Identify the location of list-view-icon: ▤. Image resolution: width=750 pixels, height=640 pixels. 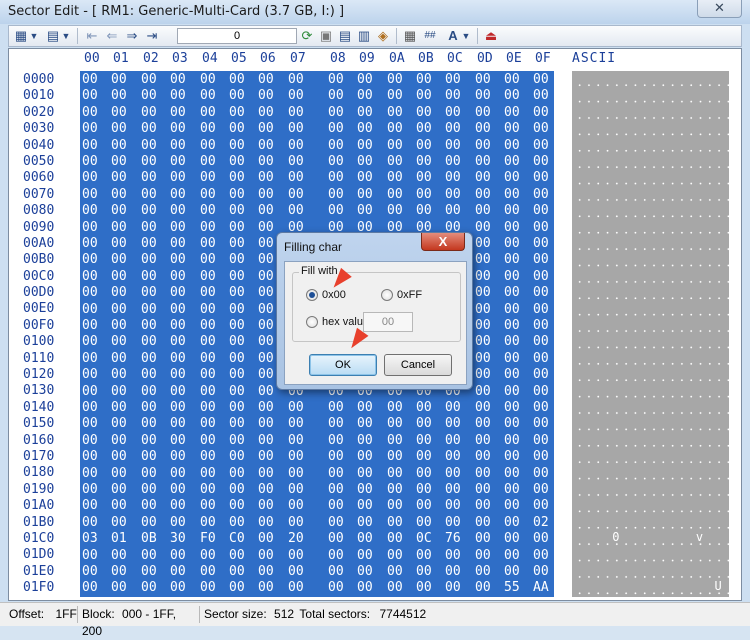
(53, 36).